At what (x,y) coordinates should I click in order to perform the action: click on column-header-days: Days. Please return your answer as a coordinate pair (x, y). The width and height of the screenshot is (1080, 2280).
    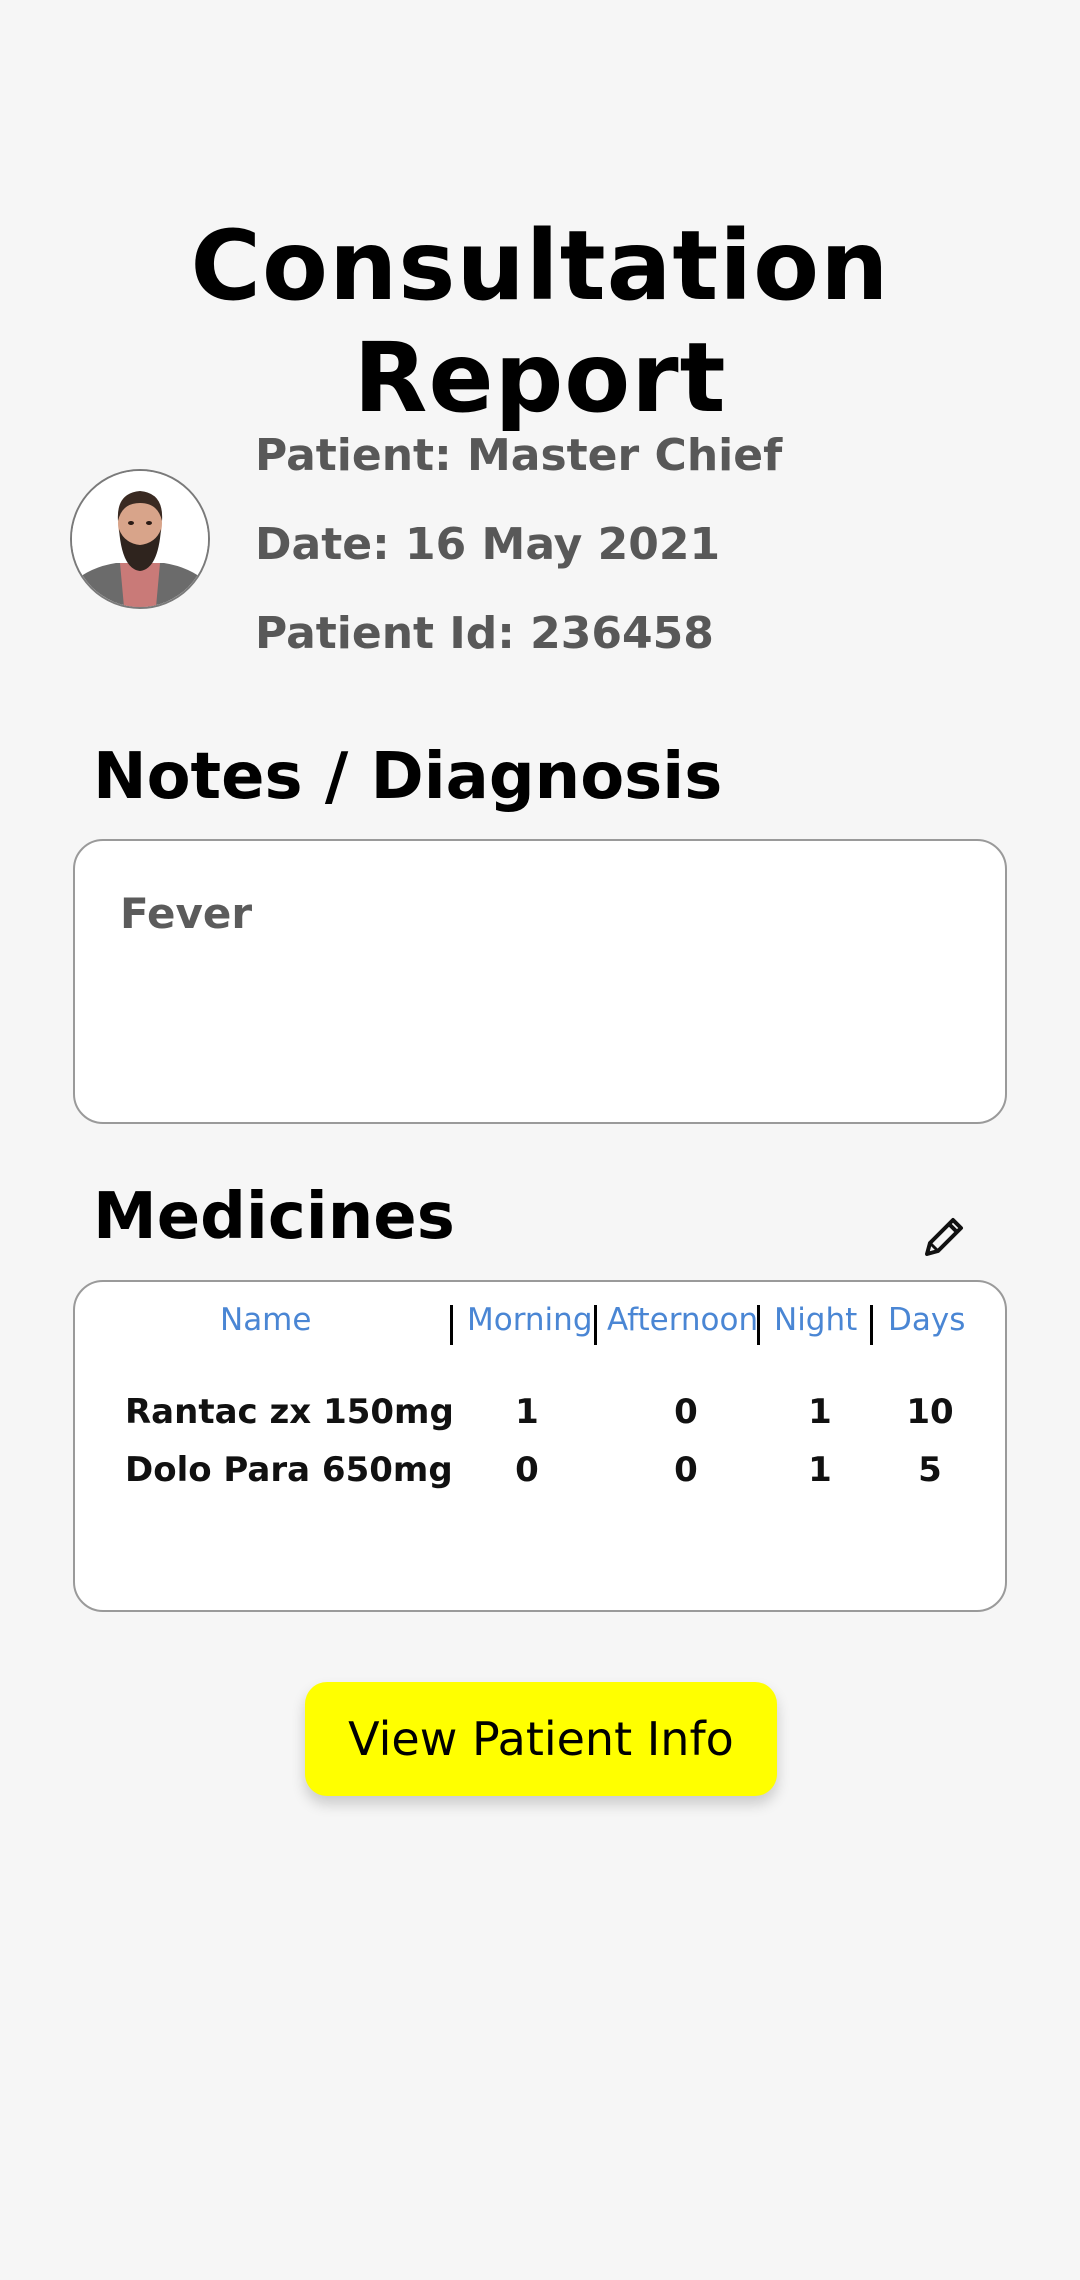
    Looking at the image, I should click on (927, 1320).